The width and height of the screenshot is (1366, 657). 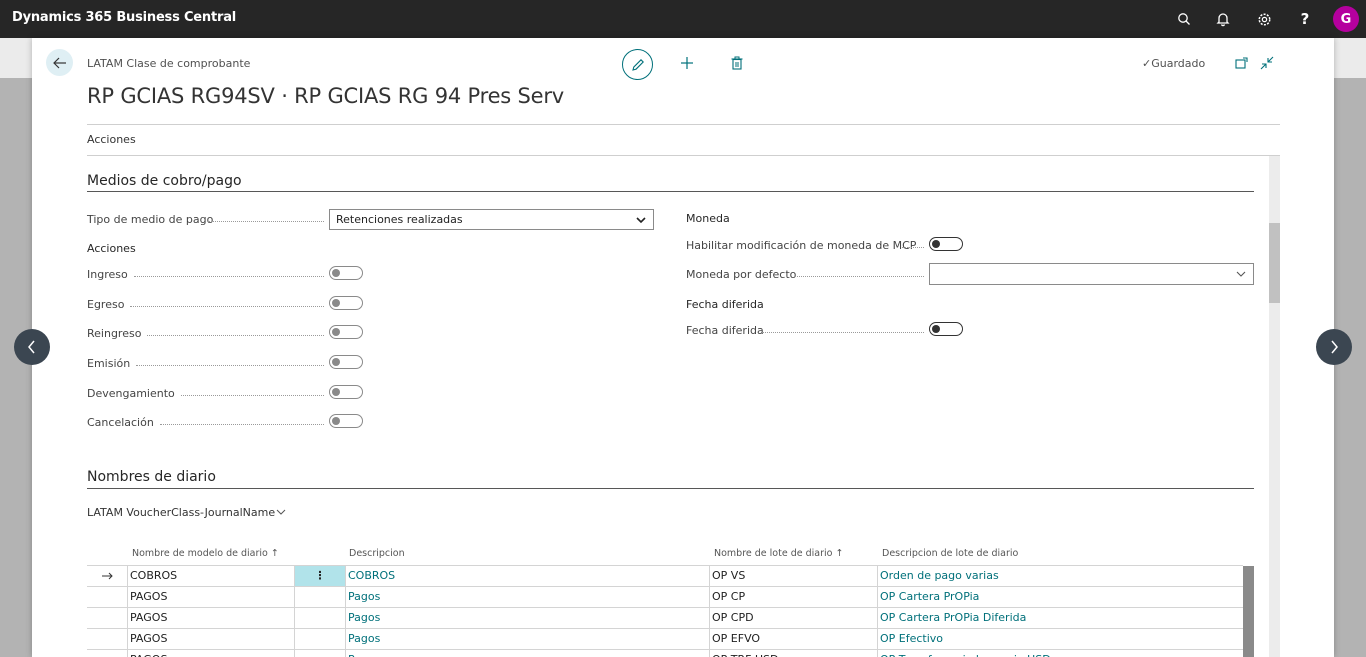 I want to click on popout-icon, so click(x=1241, y=63).